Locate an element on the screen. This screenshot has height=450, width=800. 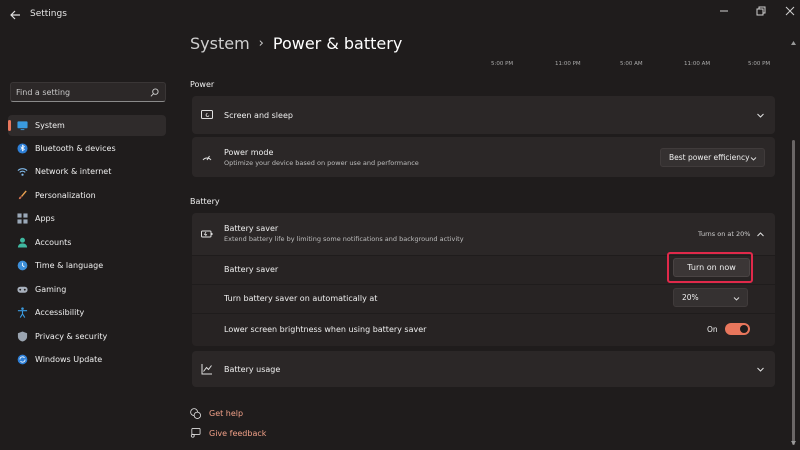
search-box is located at coordinates (88, 92).